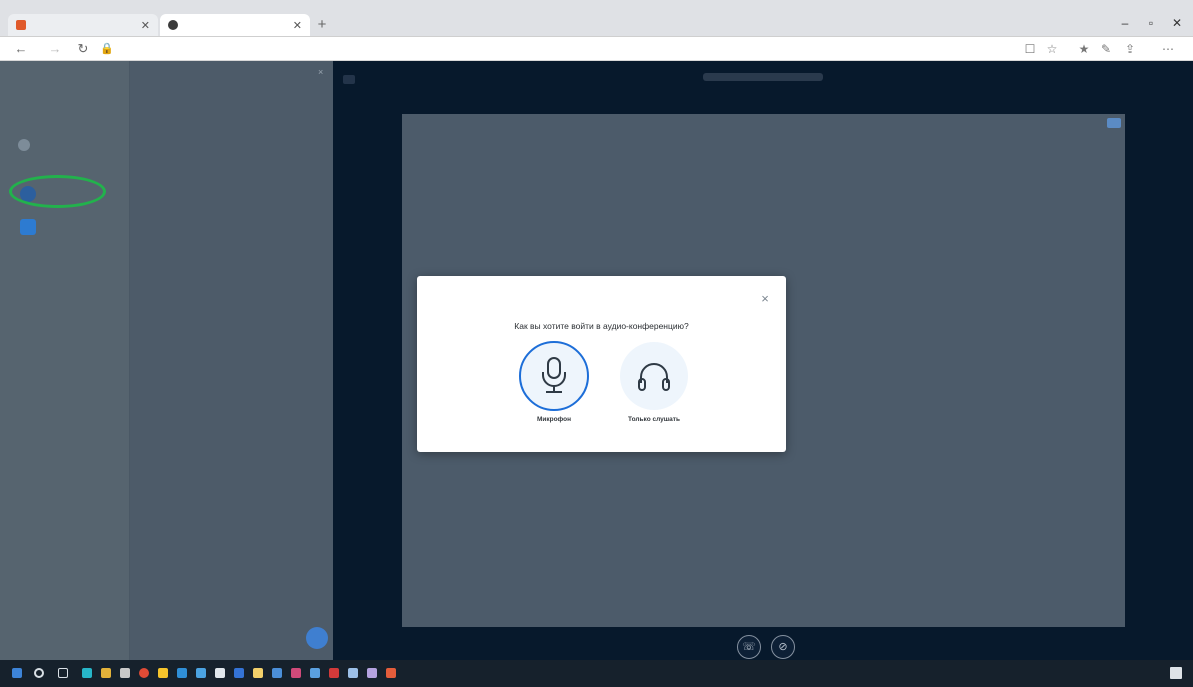  Describe the element at coordinates (556, 49) in the screenshot. I see `address-bar` at that location.